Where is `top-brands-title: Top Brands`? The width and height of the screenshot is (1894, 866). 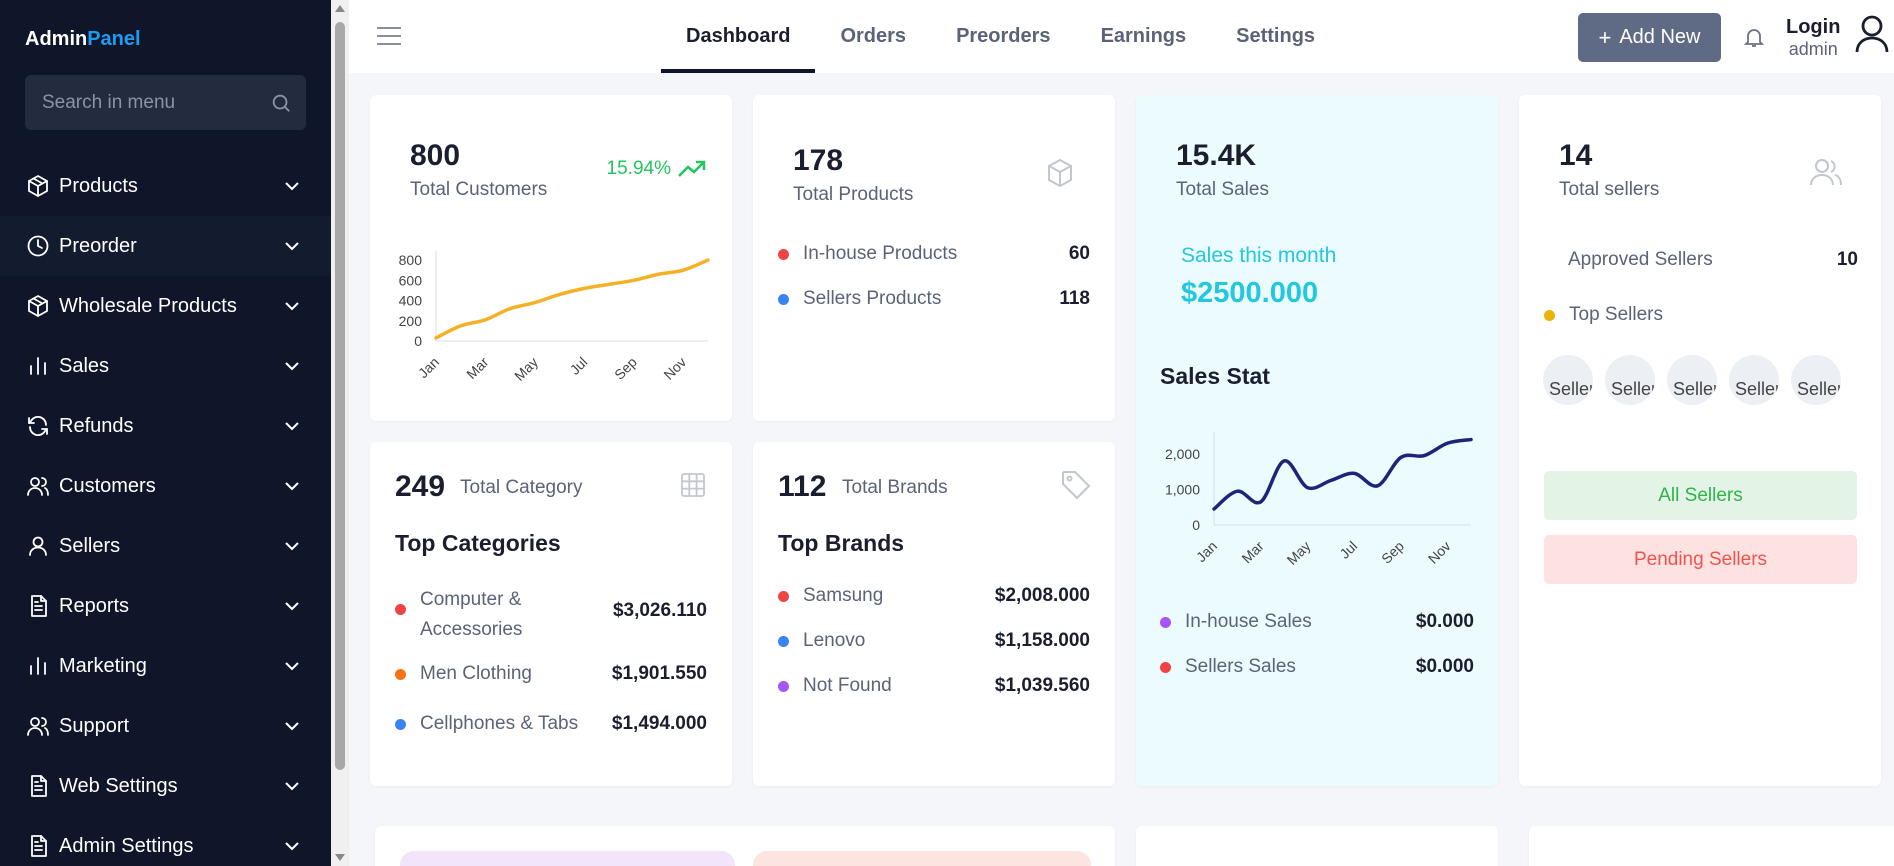 top-brands-title: Top Brands is located at coordinates (841, 543).